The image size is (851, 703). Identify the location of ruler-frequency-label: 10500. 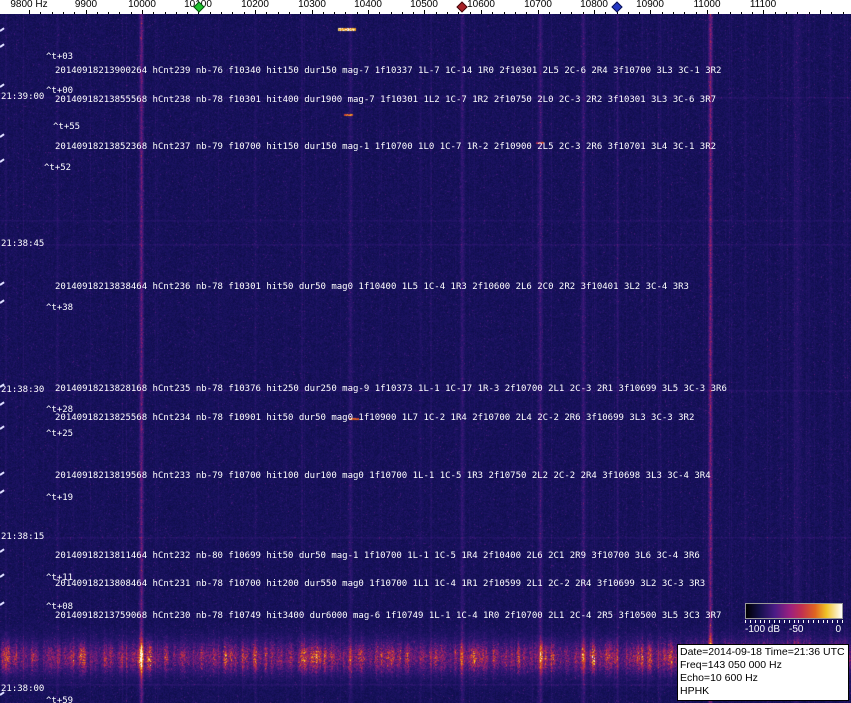
(424, 5).